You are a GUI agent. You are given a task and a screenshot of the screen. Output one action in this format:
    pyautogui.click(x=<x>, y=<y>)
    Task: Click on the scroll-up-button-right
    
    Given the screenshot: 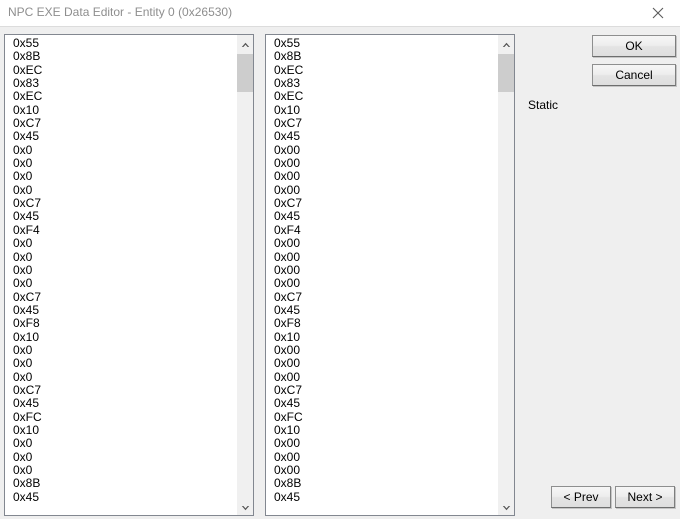 What is the action you would take?
    pyautogui.click(x=506, y=43)
    